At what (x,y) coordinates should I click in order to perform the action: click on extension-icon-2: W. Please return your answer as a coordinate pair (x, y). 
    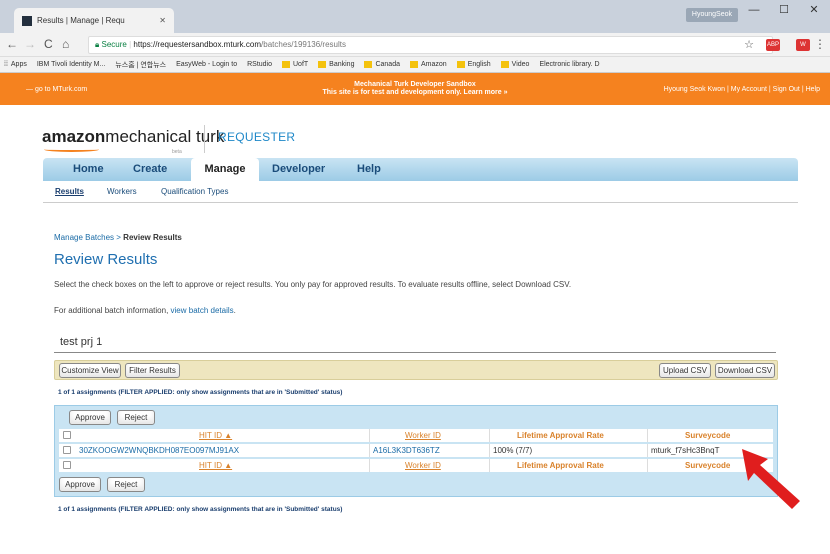
    Looking at the image, I should click on (803, 45).